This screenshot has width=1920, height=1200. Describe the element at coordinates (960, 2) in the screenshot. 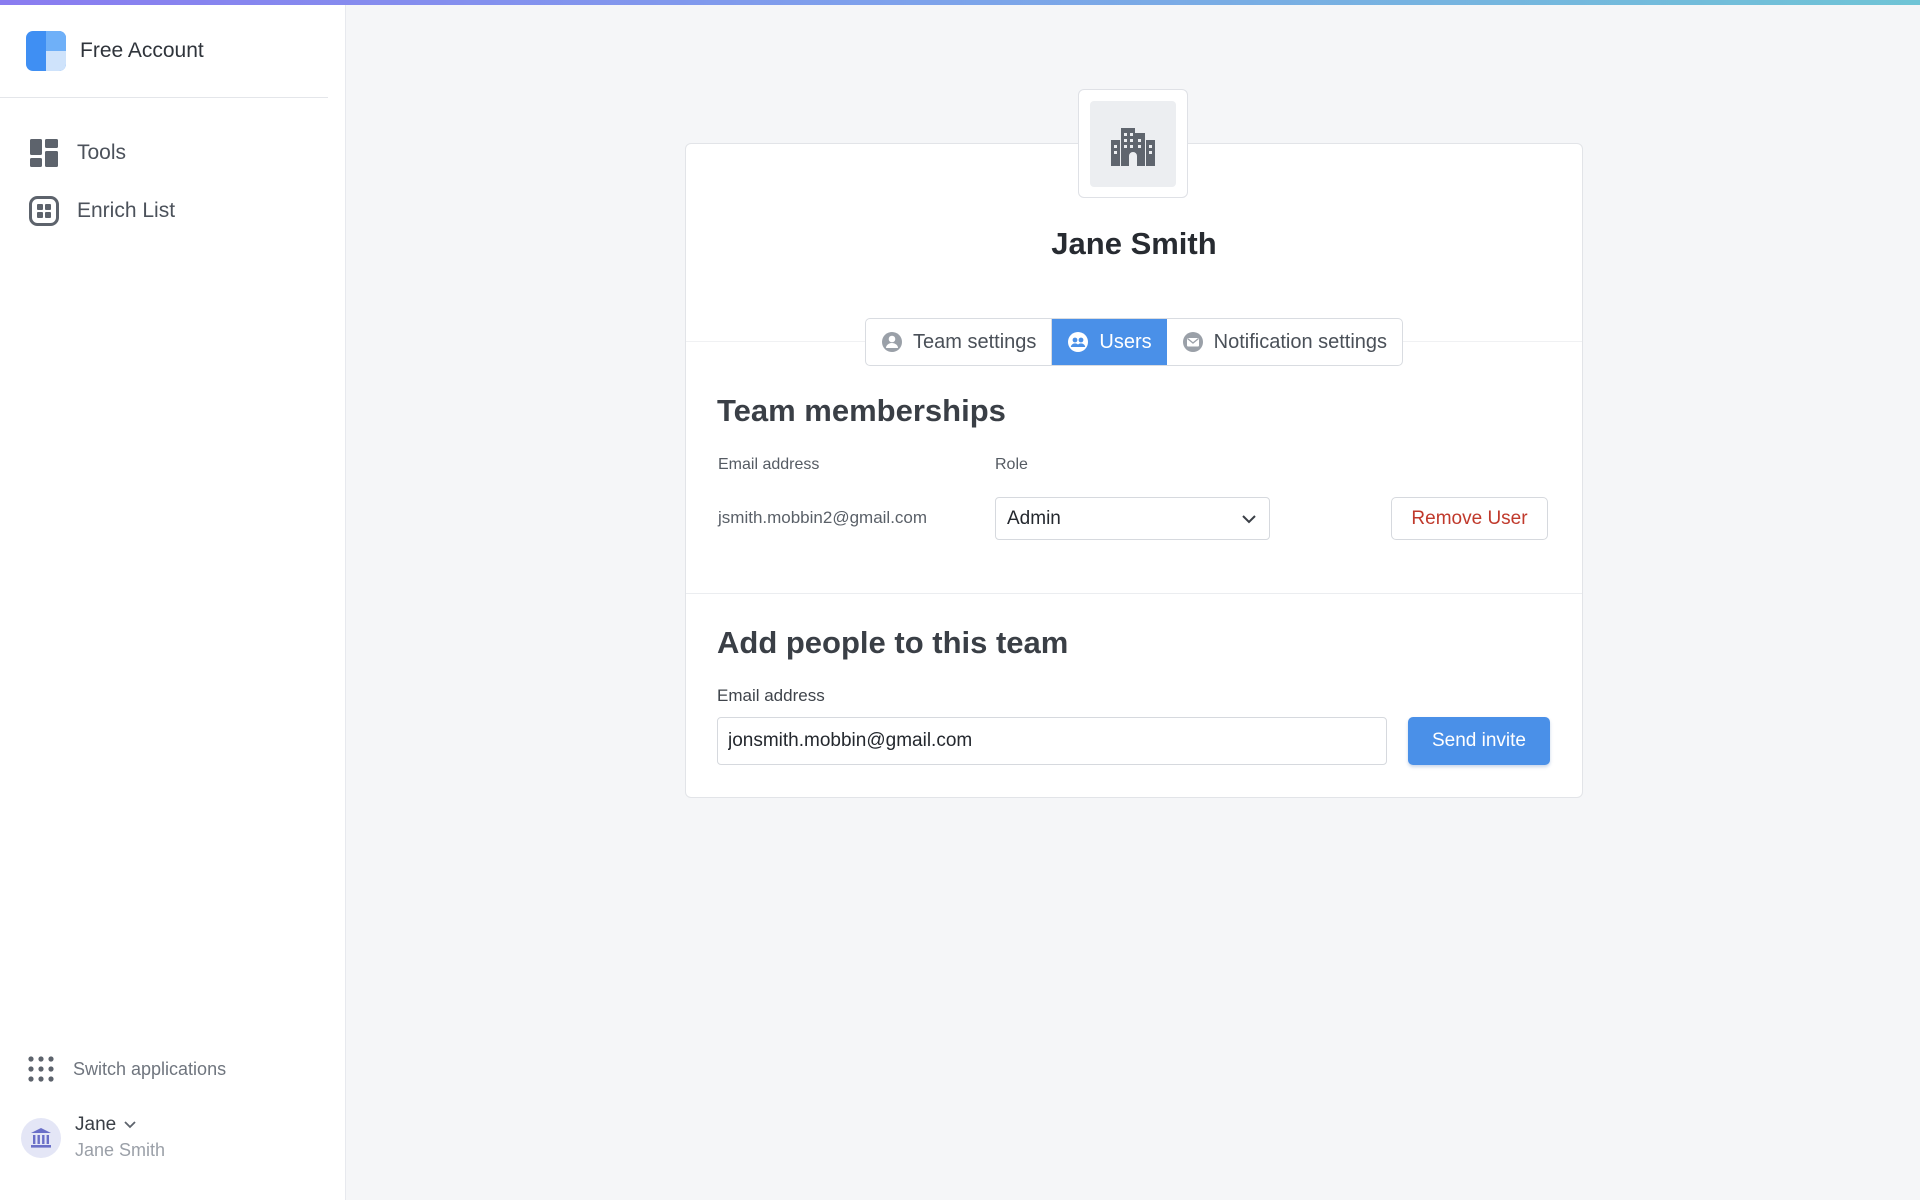

I see `top-accent-bar` at that location.